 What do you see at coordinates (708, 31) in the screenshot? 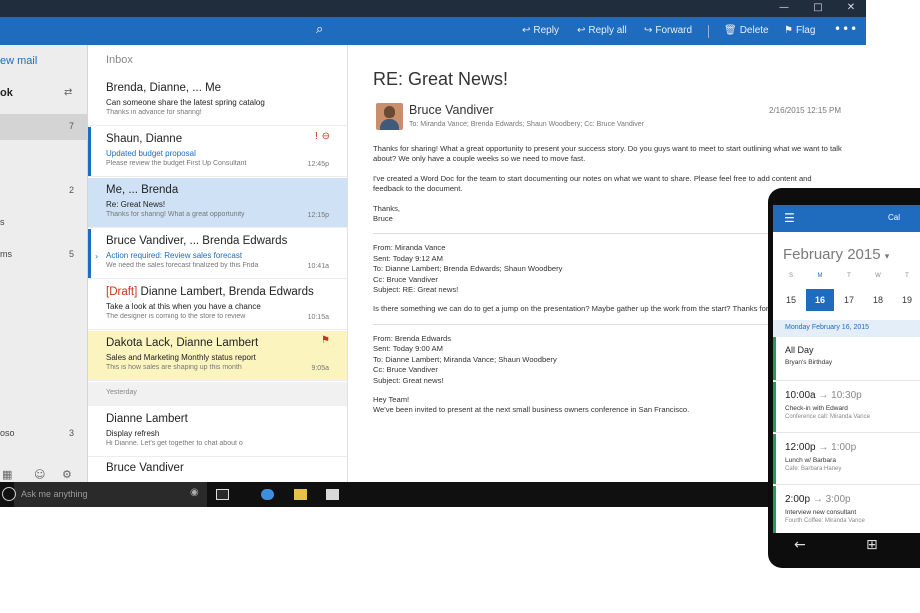
I see `toolbar-separator` at bounding box center [708, 31].